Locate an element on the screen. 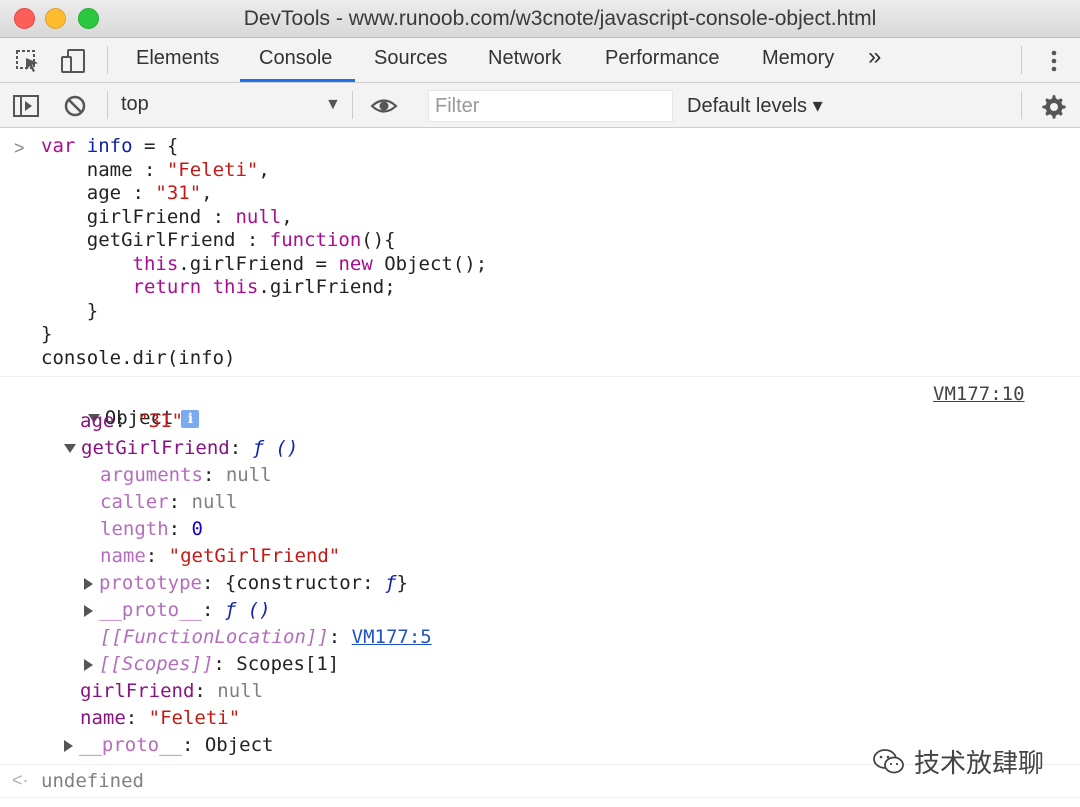 The image size is (1080, 807). code-token: "Feleti" is located at coordinates (212, 169).